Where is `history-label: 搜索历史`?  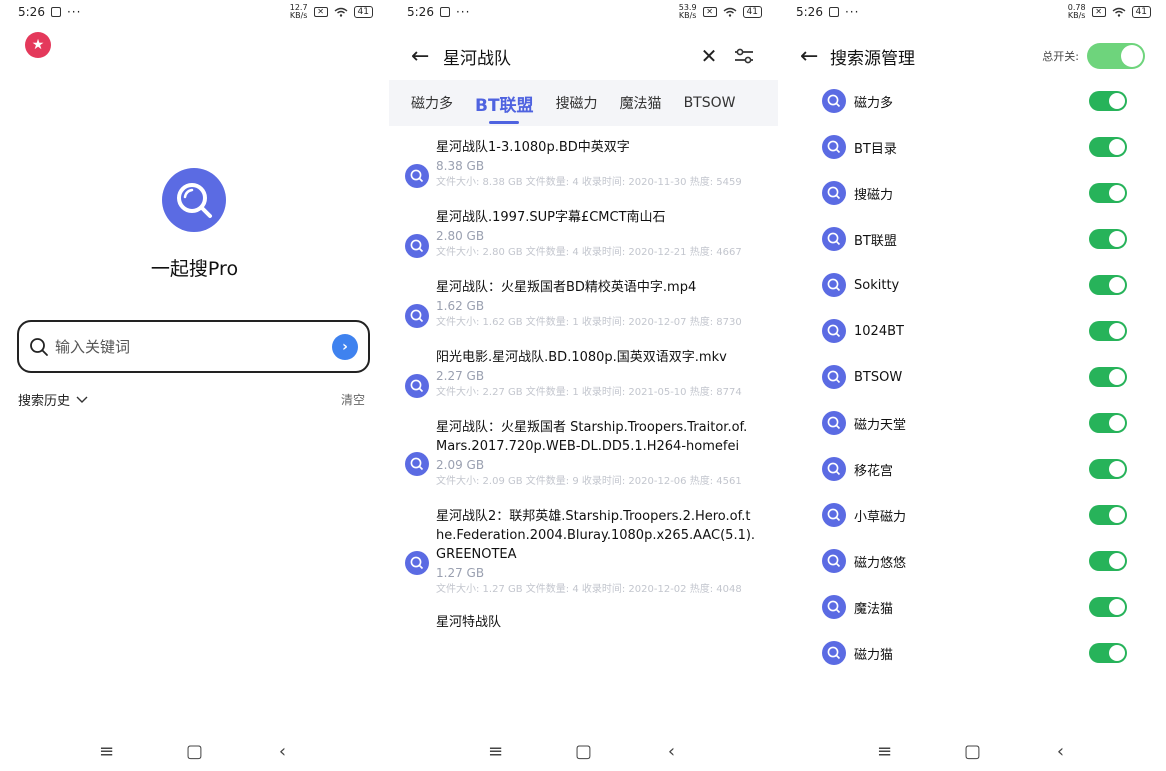
history-label: 搜索历史 is located at coordinates (44, 401).